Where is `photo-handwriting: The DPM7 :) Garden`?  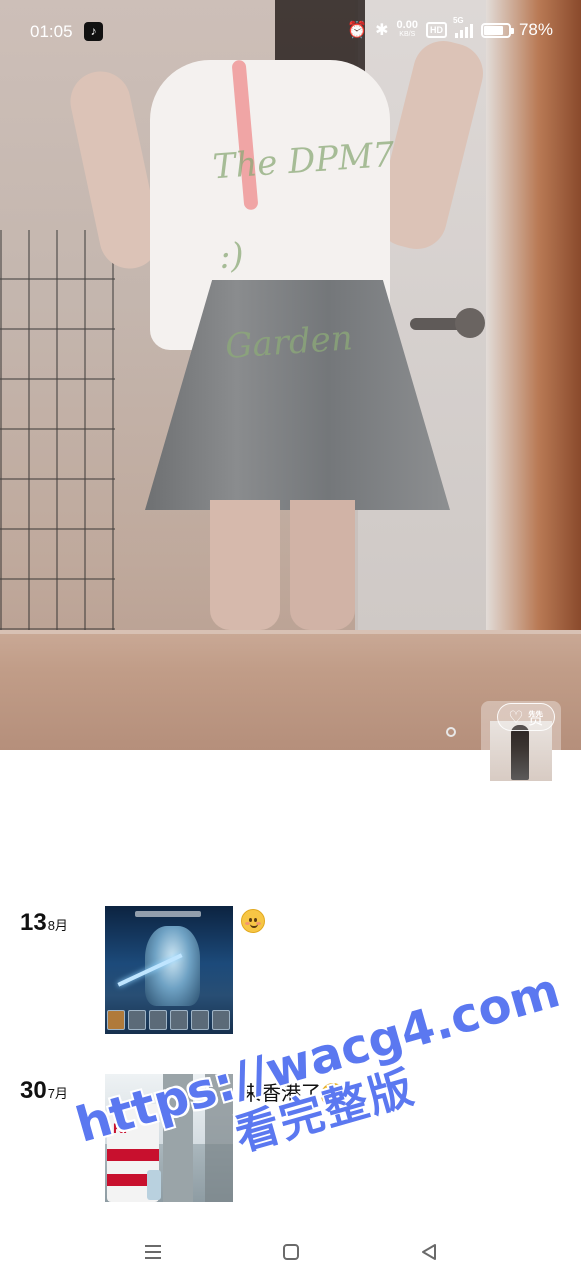
photo-handwriting: The DPM7 :) Garden is located at coordinates (320, 237).